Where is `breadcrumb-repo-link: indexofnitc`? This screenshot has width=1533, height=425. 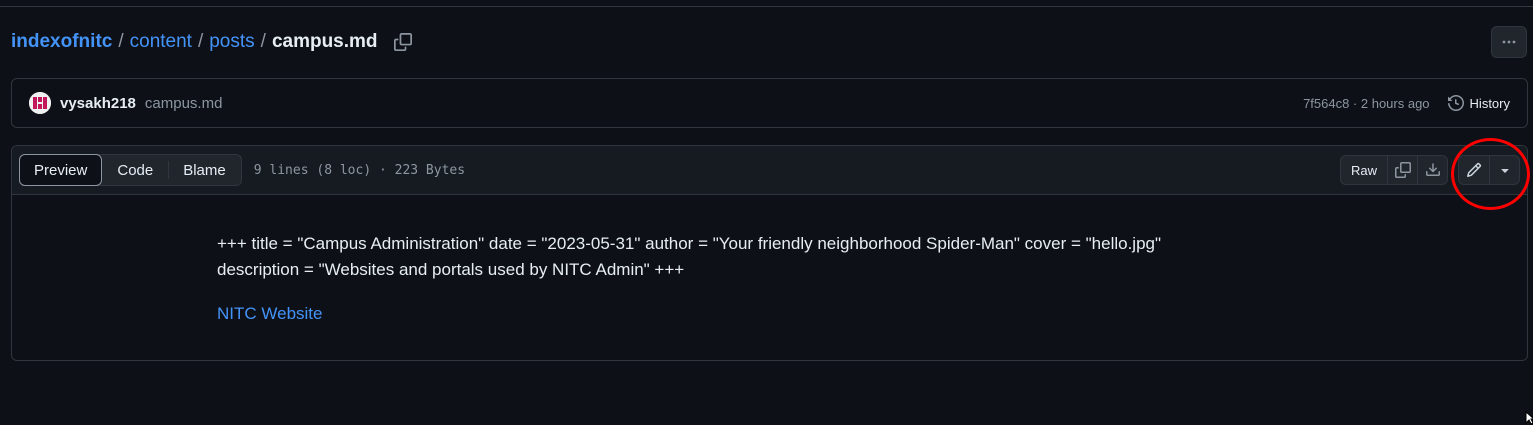
breadcrumb-repo-link: indexofnitc is located at coordinates (61, 42).